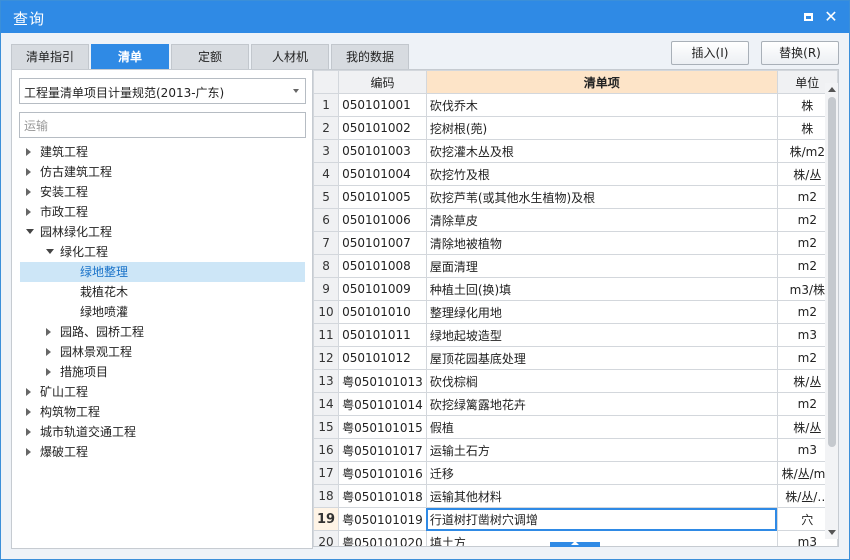  Describe the element at coordinates (601, 289) in the screenshot. I see `item-cell: 种植土回(换)填` at that location.